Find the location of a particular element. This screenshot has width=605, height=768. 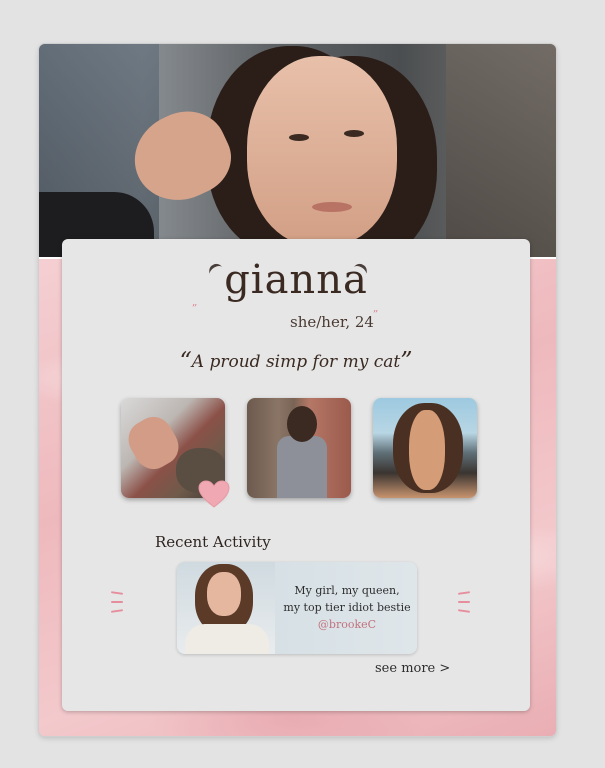

heart-icon is located at coordinates (214, 494).